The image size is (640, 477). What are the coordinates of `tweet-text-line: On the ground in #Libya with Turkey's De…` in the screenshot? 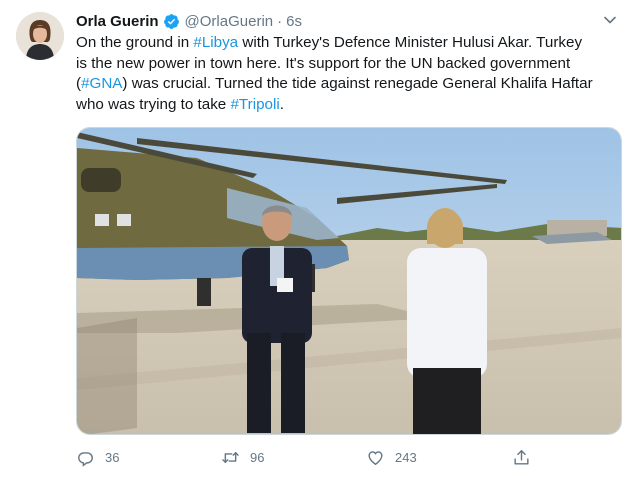 It's located at (350, 43).